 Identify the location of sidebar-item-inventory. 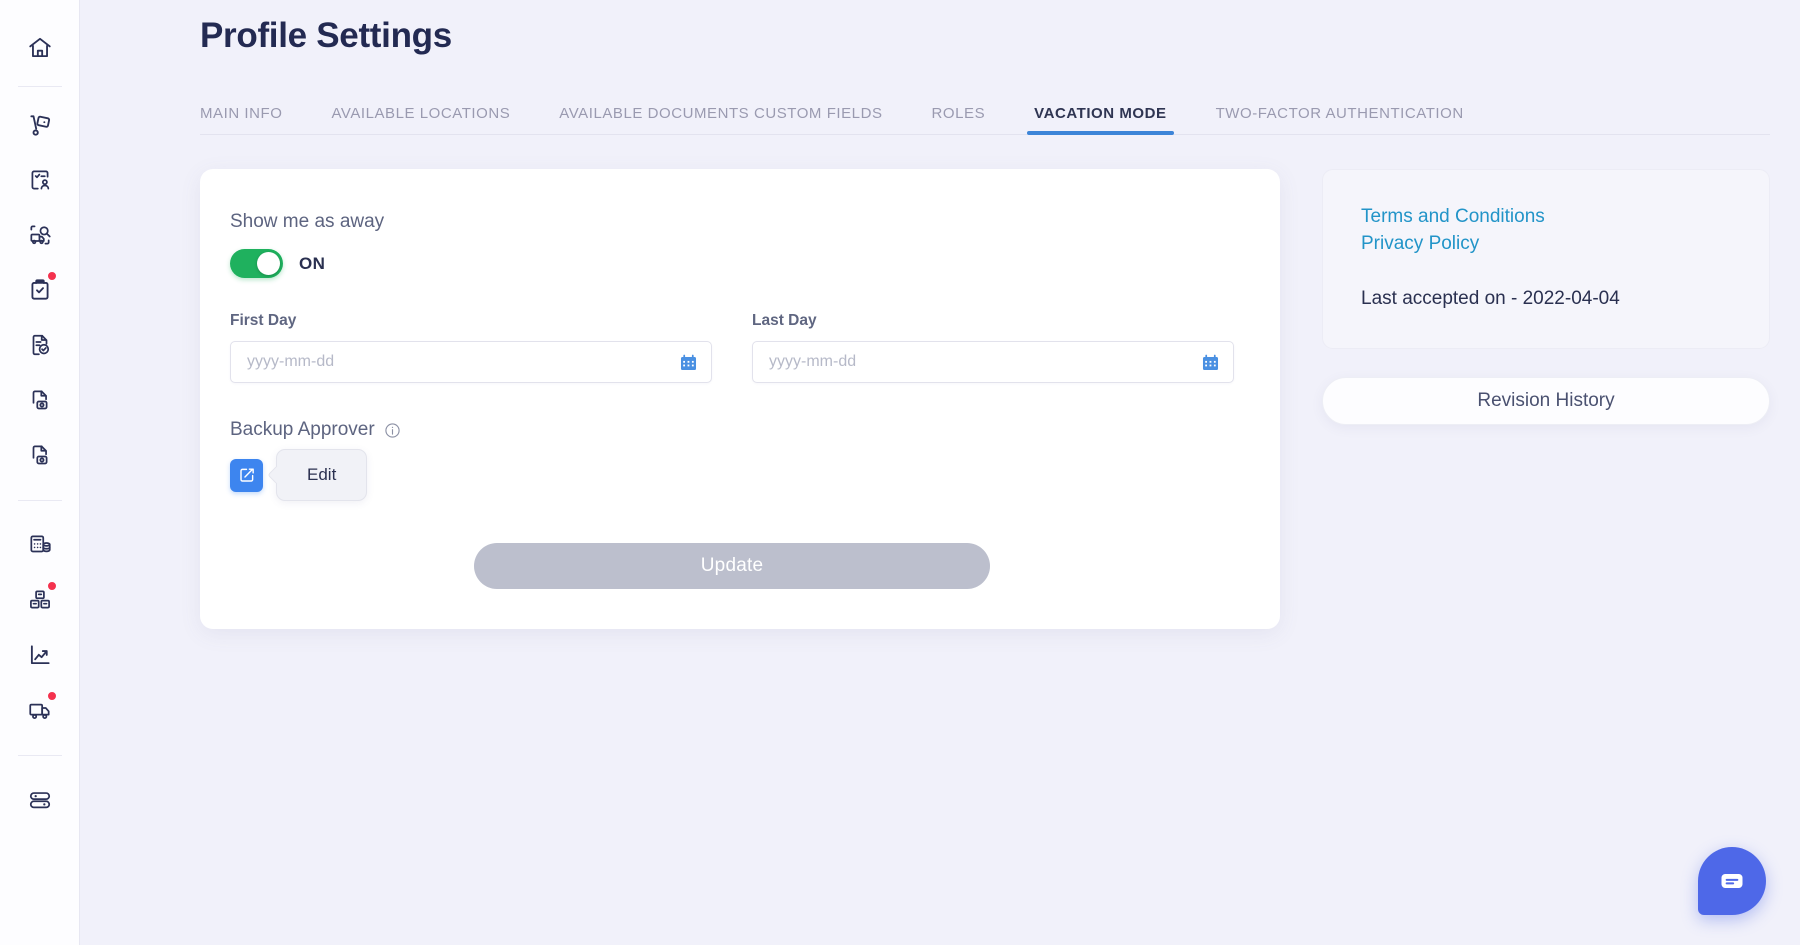
(40, 600).